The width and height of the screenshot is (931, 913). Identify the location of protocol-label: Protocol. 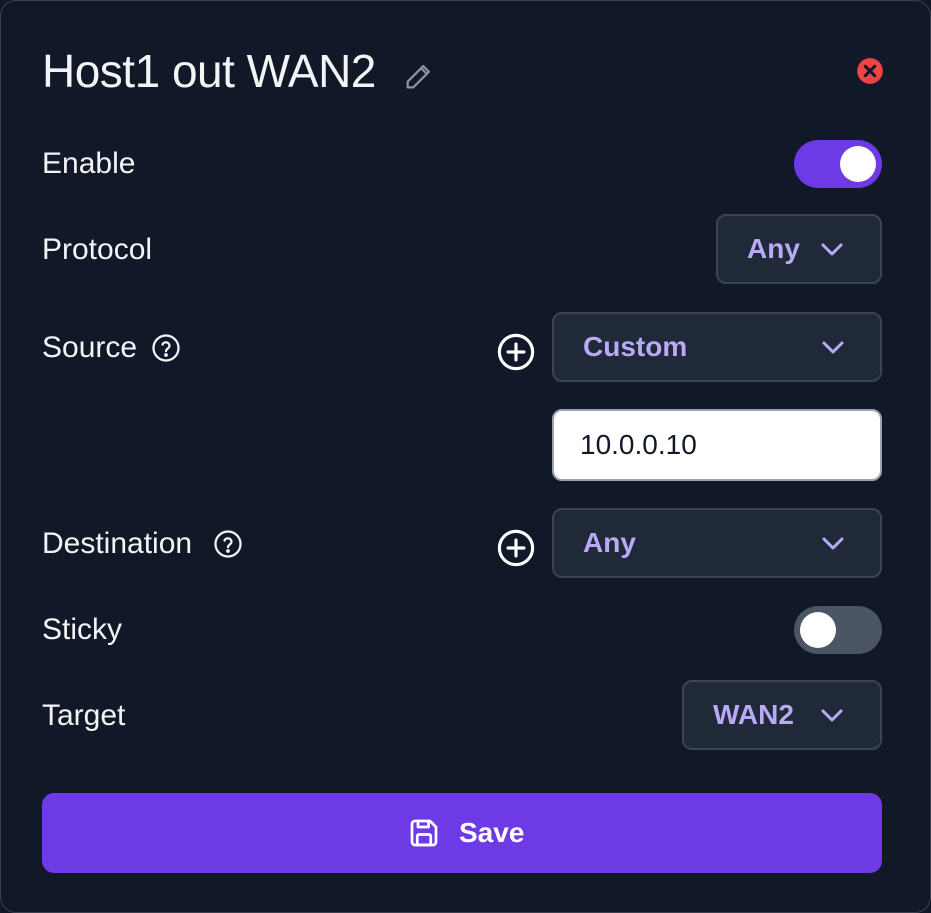
(97, 249).